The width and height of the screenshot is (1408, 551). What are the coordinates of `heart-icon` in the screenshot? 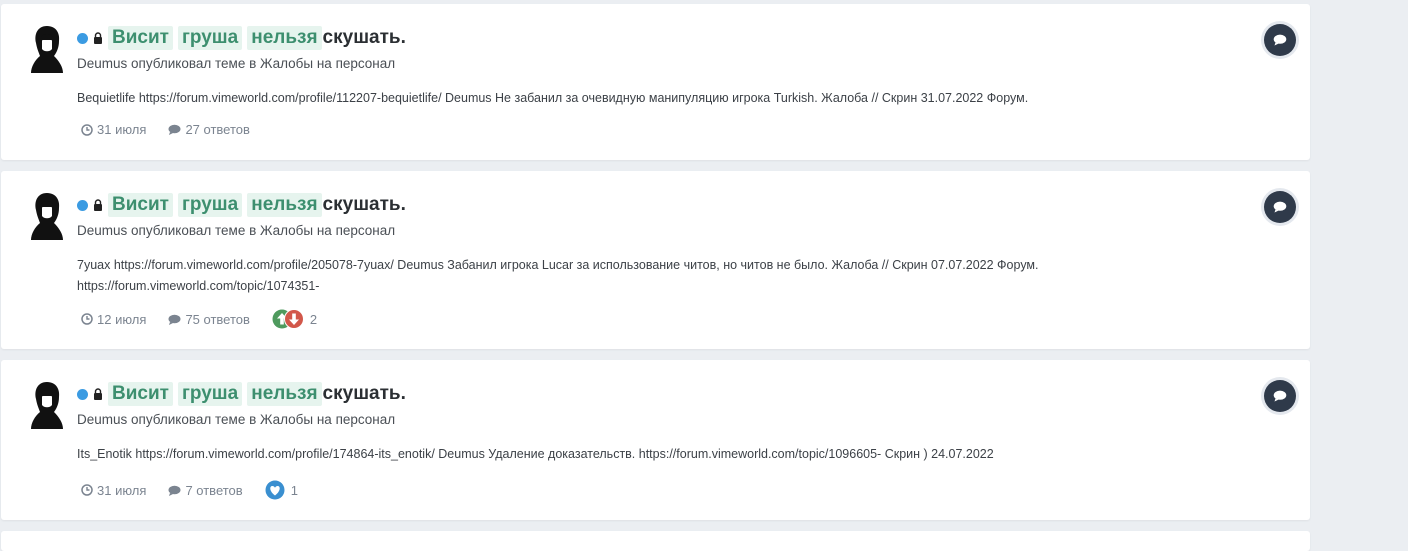 It's located at (275, 490).